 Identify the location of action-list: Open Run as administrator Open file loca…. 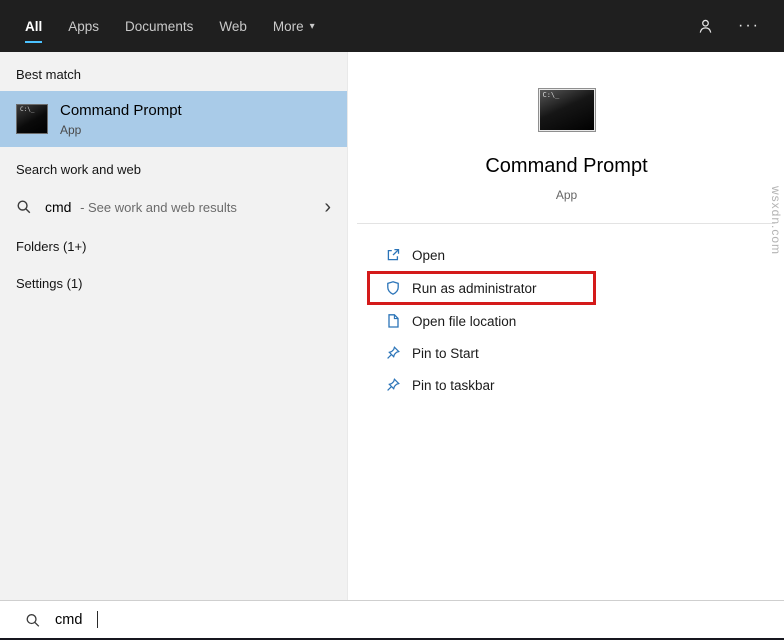
(566, 320).